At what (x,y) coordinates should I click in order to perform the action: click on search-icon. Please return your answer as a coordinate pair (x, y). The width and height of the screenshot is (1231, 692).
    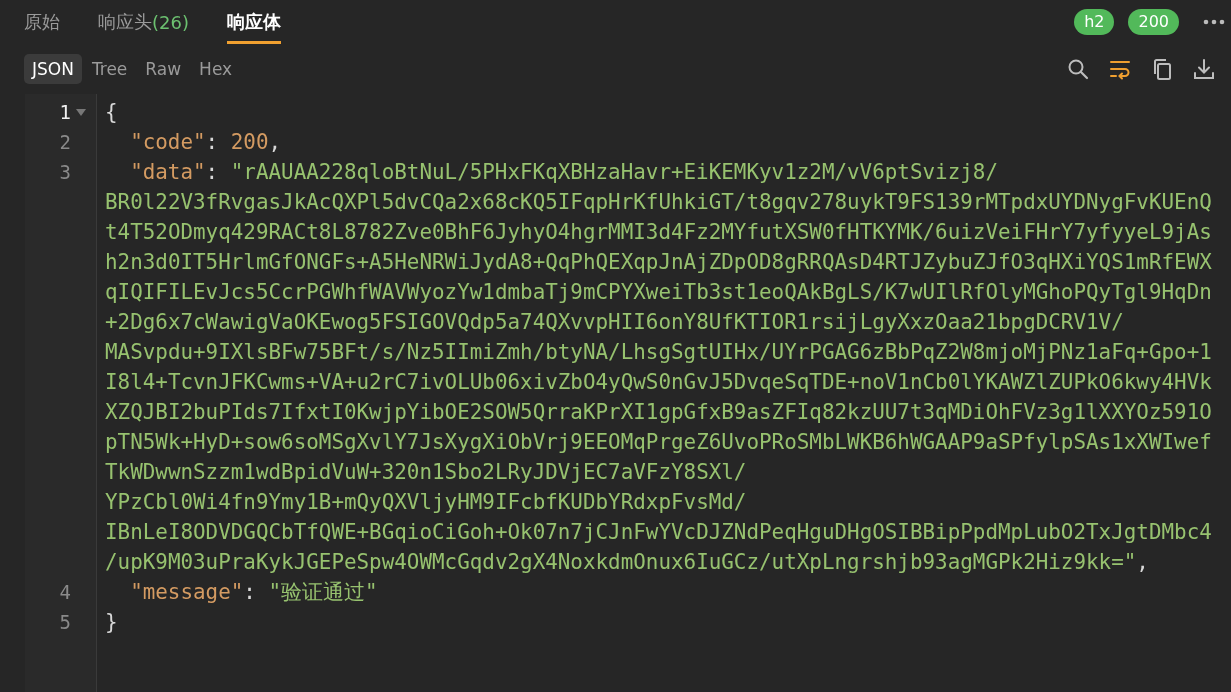
    Looking at the image, I should click on (1078, 69).